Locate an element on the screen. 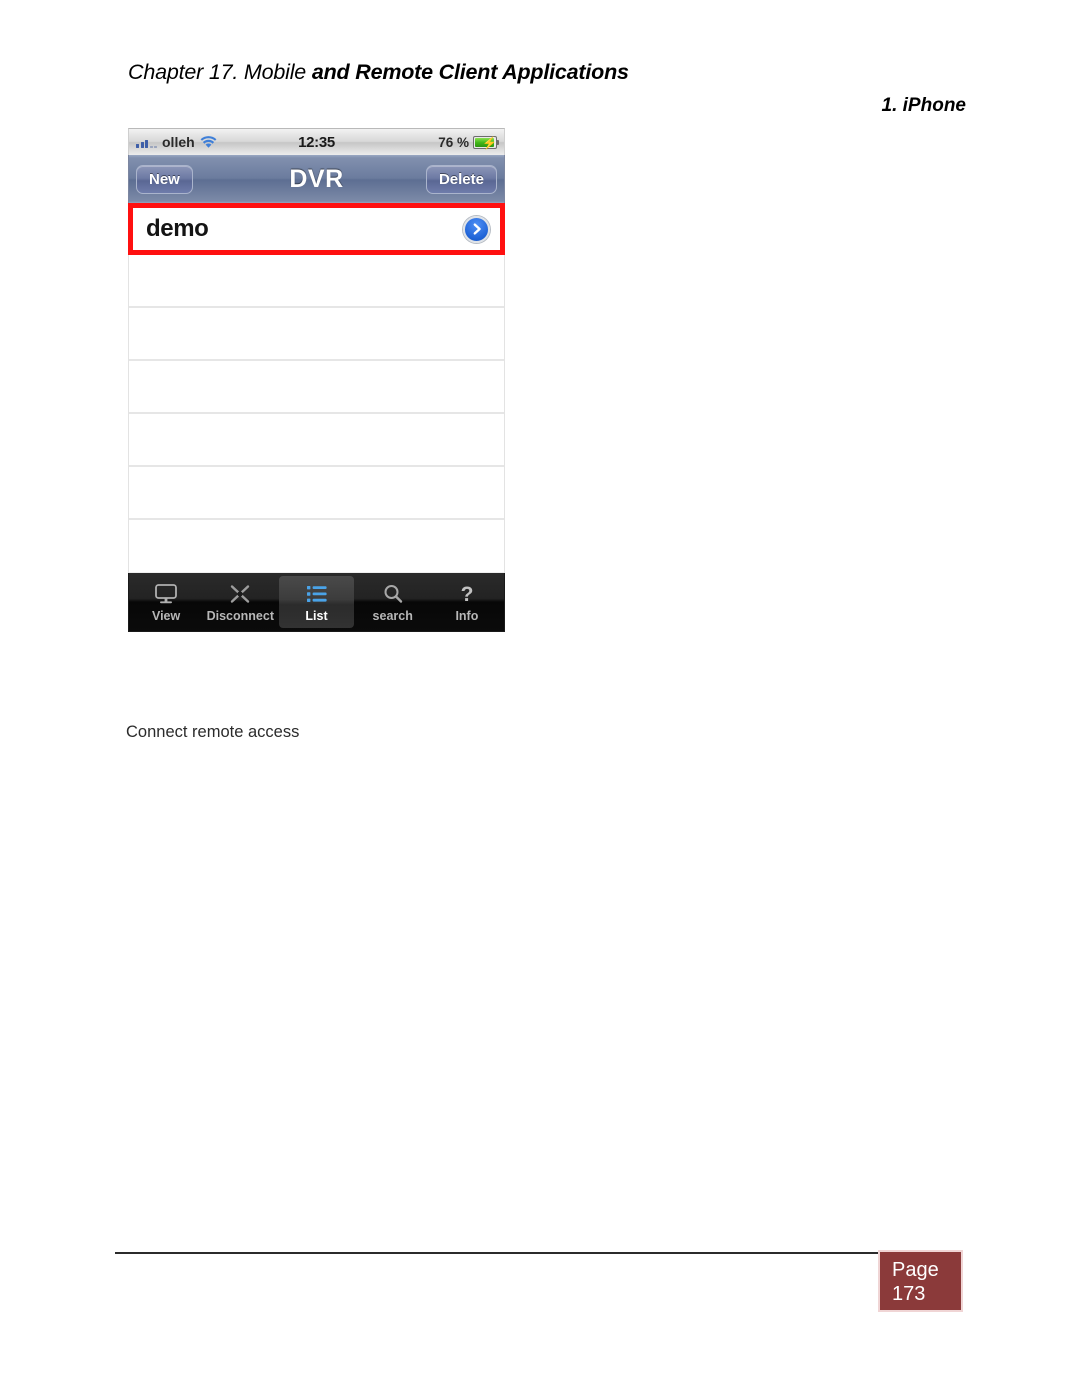 This screenshot has width=1080, height=1397. tab-search: search is located at coordinates (393, 602).